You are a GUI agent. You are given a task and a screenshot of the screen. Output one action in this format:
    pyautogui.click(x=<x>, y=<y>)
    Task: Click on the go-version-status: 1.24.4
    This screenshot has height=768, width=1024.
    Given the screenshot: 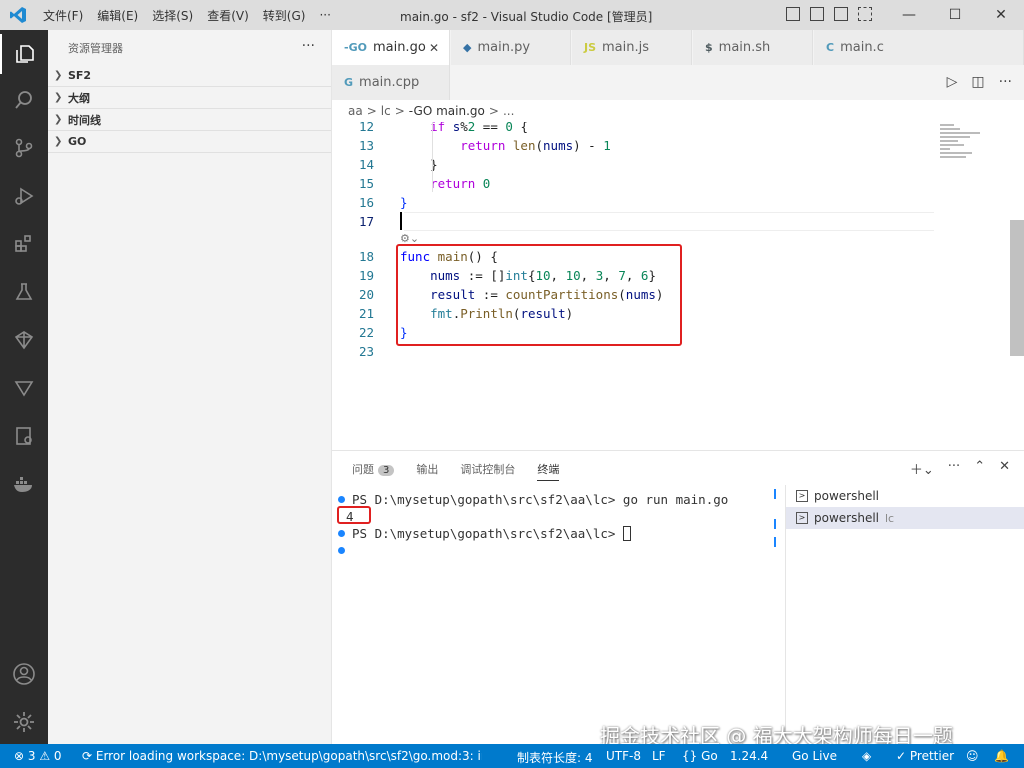 What is the action you would take?
    pyautogui.click(x=749, y=756)
    